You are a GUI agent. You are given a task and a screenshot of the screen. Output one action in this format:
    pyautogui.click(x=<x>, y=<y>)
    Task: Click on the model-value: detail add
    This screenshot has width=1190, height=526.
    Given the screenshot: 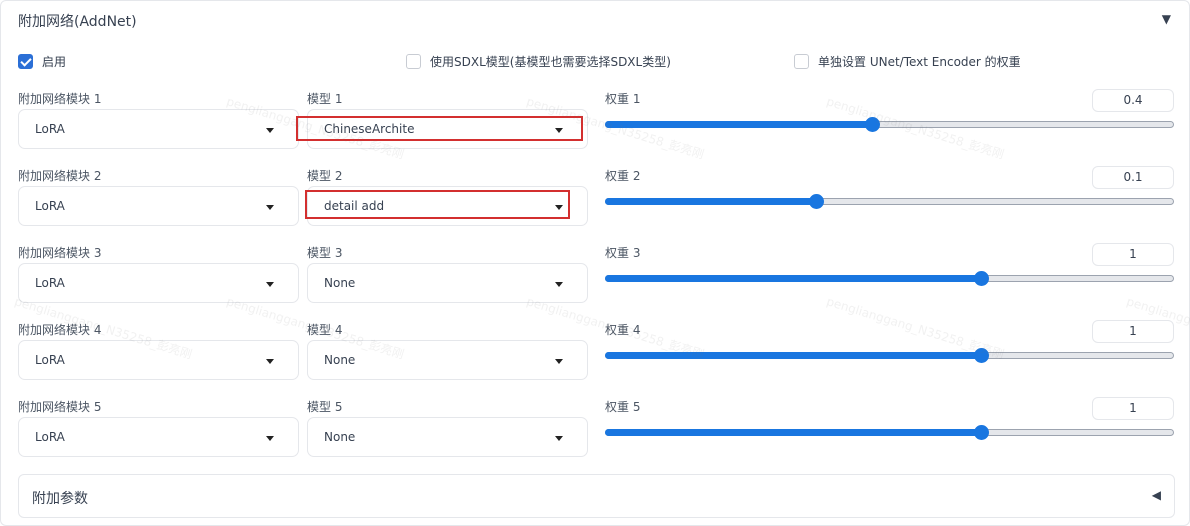 What is the action you would take?
    pyautogui.click(x=354, y=206)
    